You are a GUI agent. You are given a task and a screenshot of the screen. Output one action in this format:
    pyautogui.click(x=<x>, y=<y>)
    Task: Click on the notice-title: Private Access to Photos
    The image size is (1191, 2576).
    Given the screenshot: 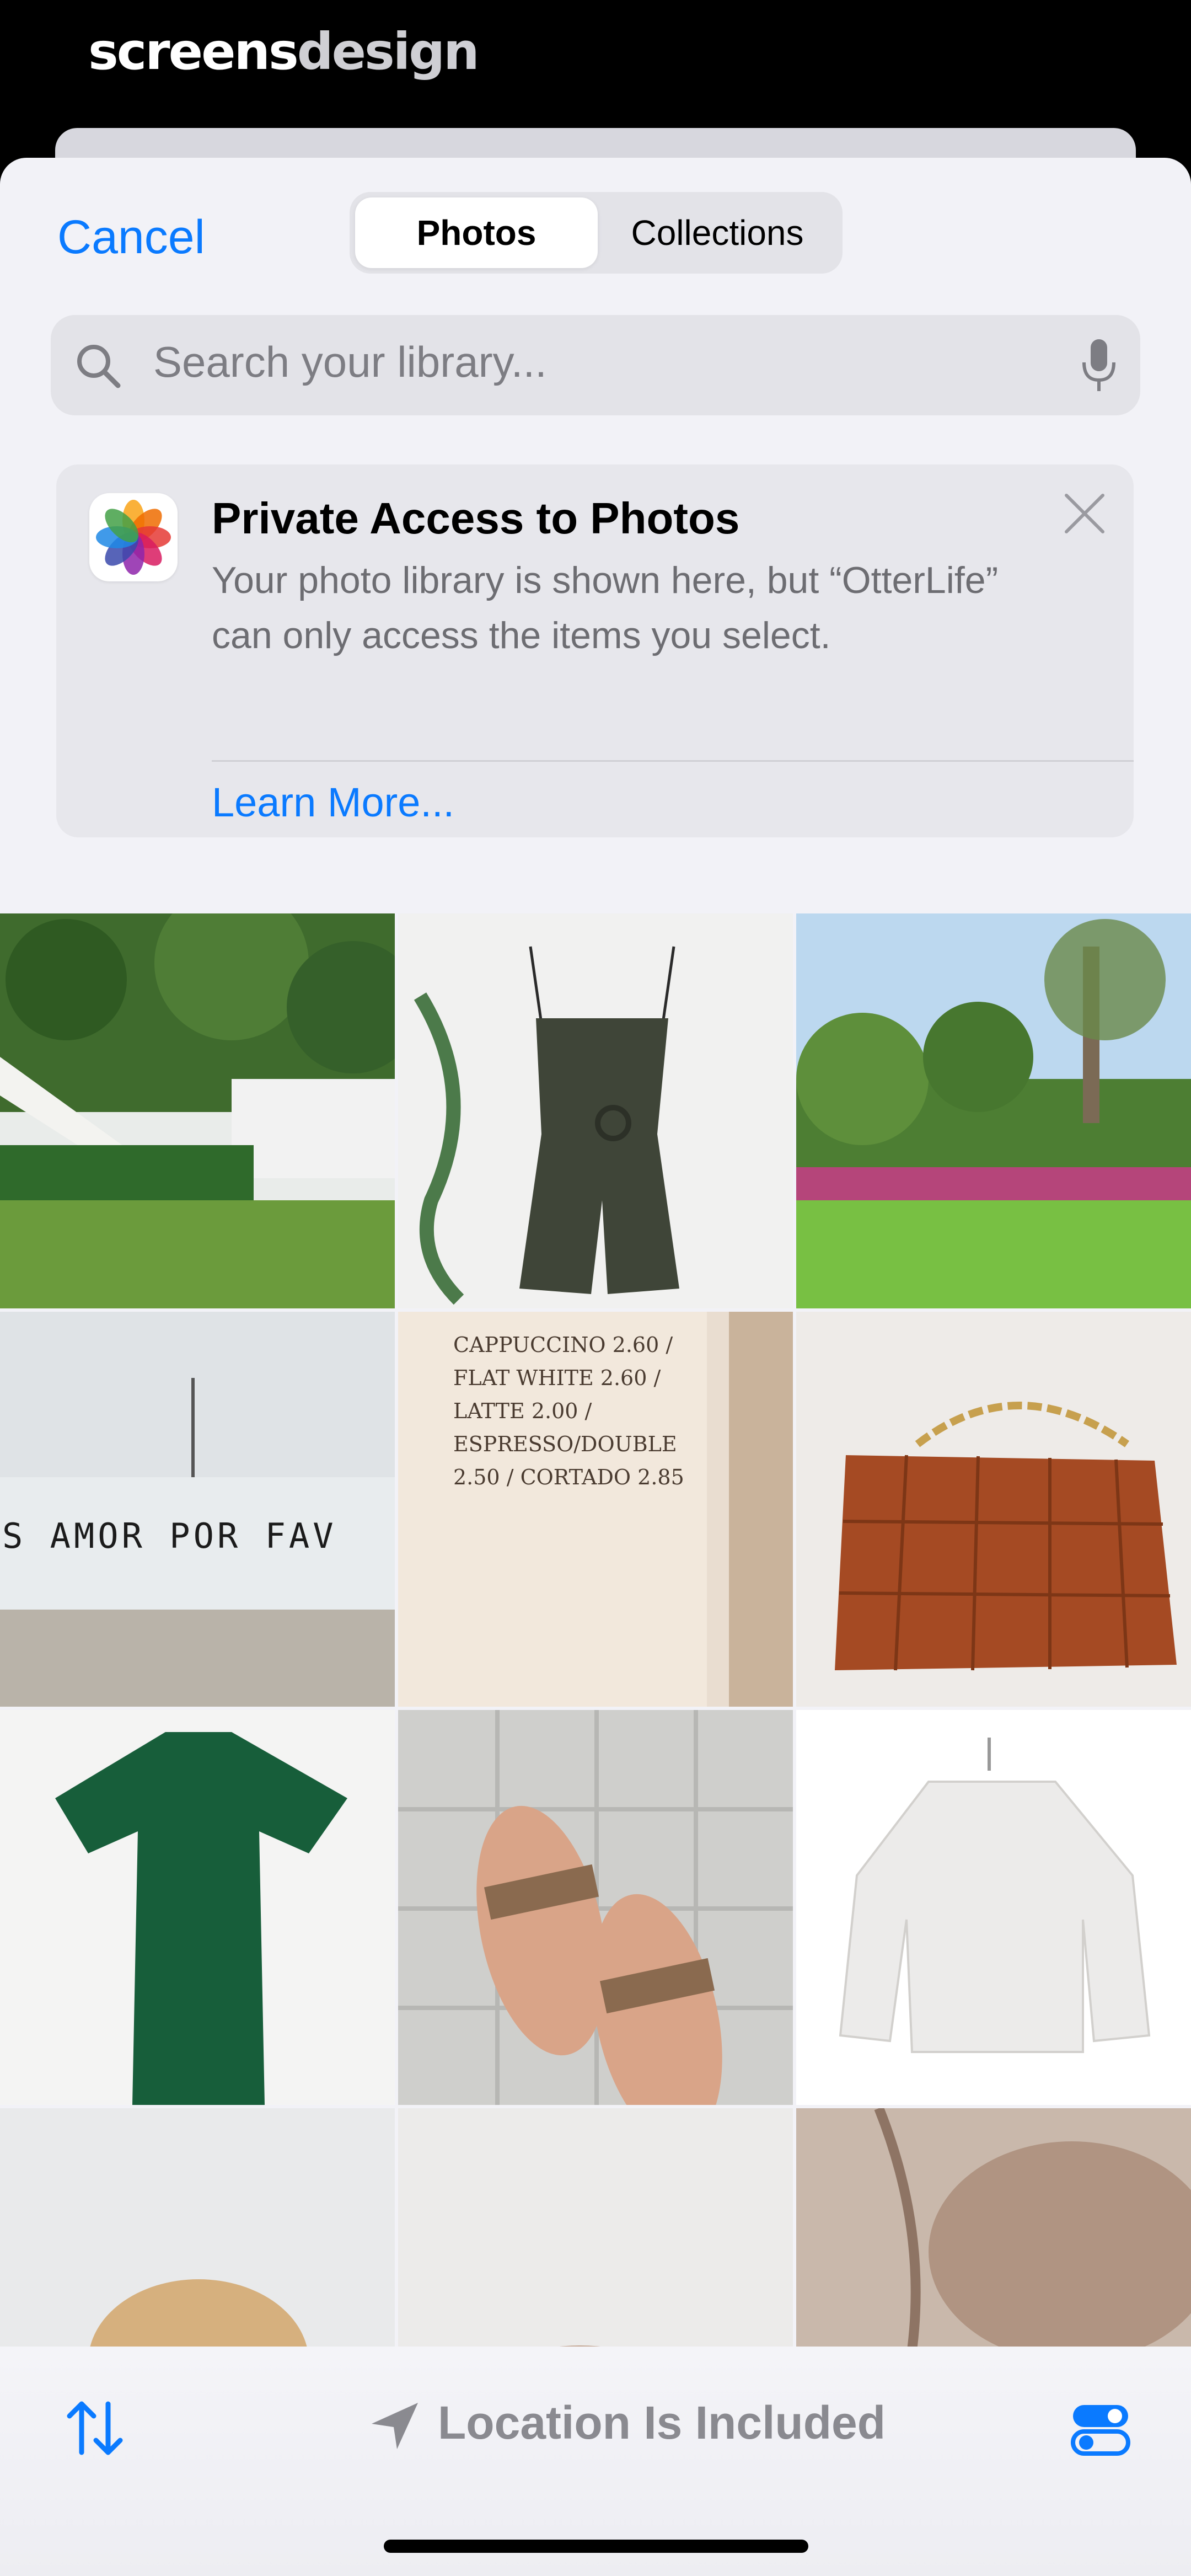 What is the action you would take?
    pyautogui.click(x=476, y=518)
    